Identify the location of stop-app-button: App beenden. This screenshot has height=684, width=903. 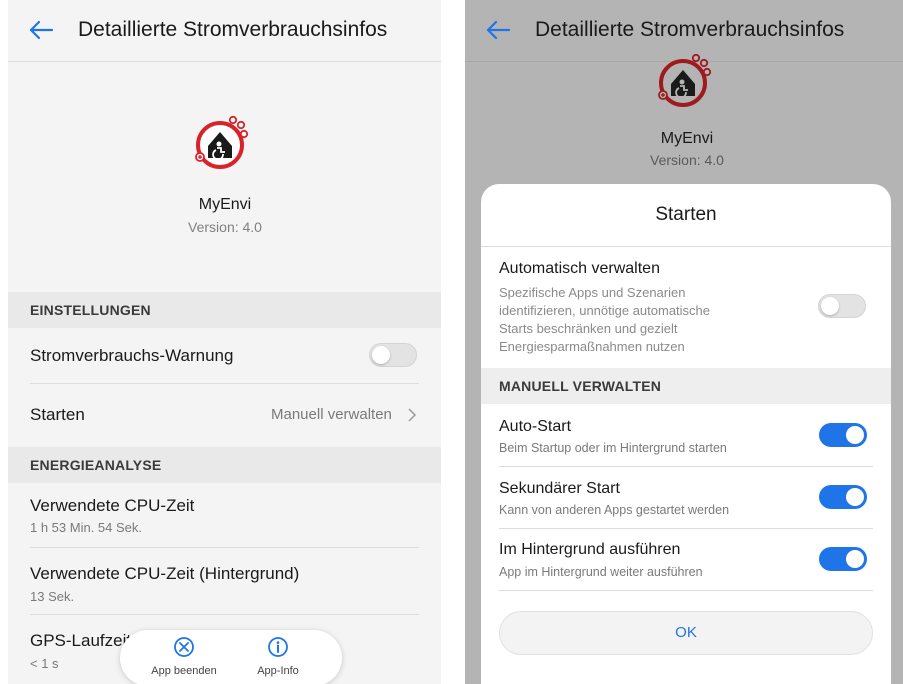
(184, 656).